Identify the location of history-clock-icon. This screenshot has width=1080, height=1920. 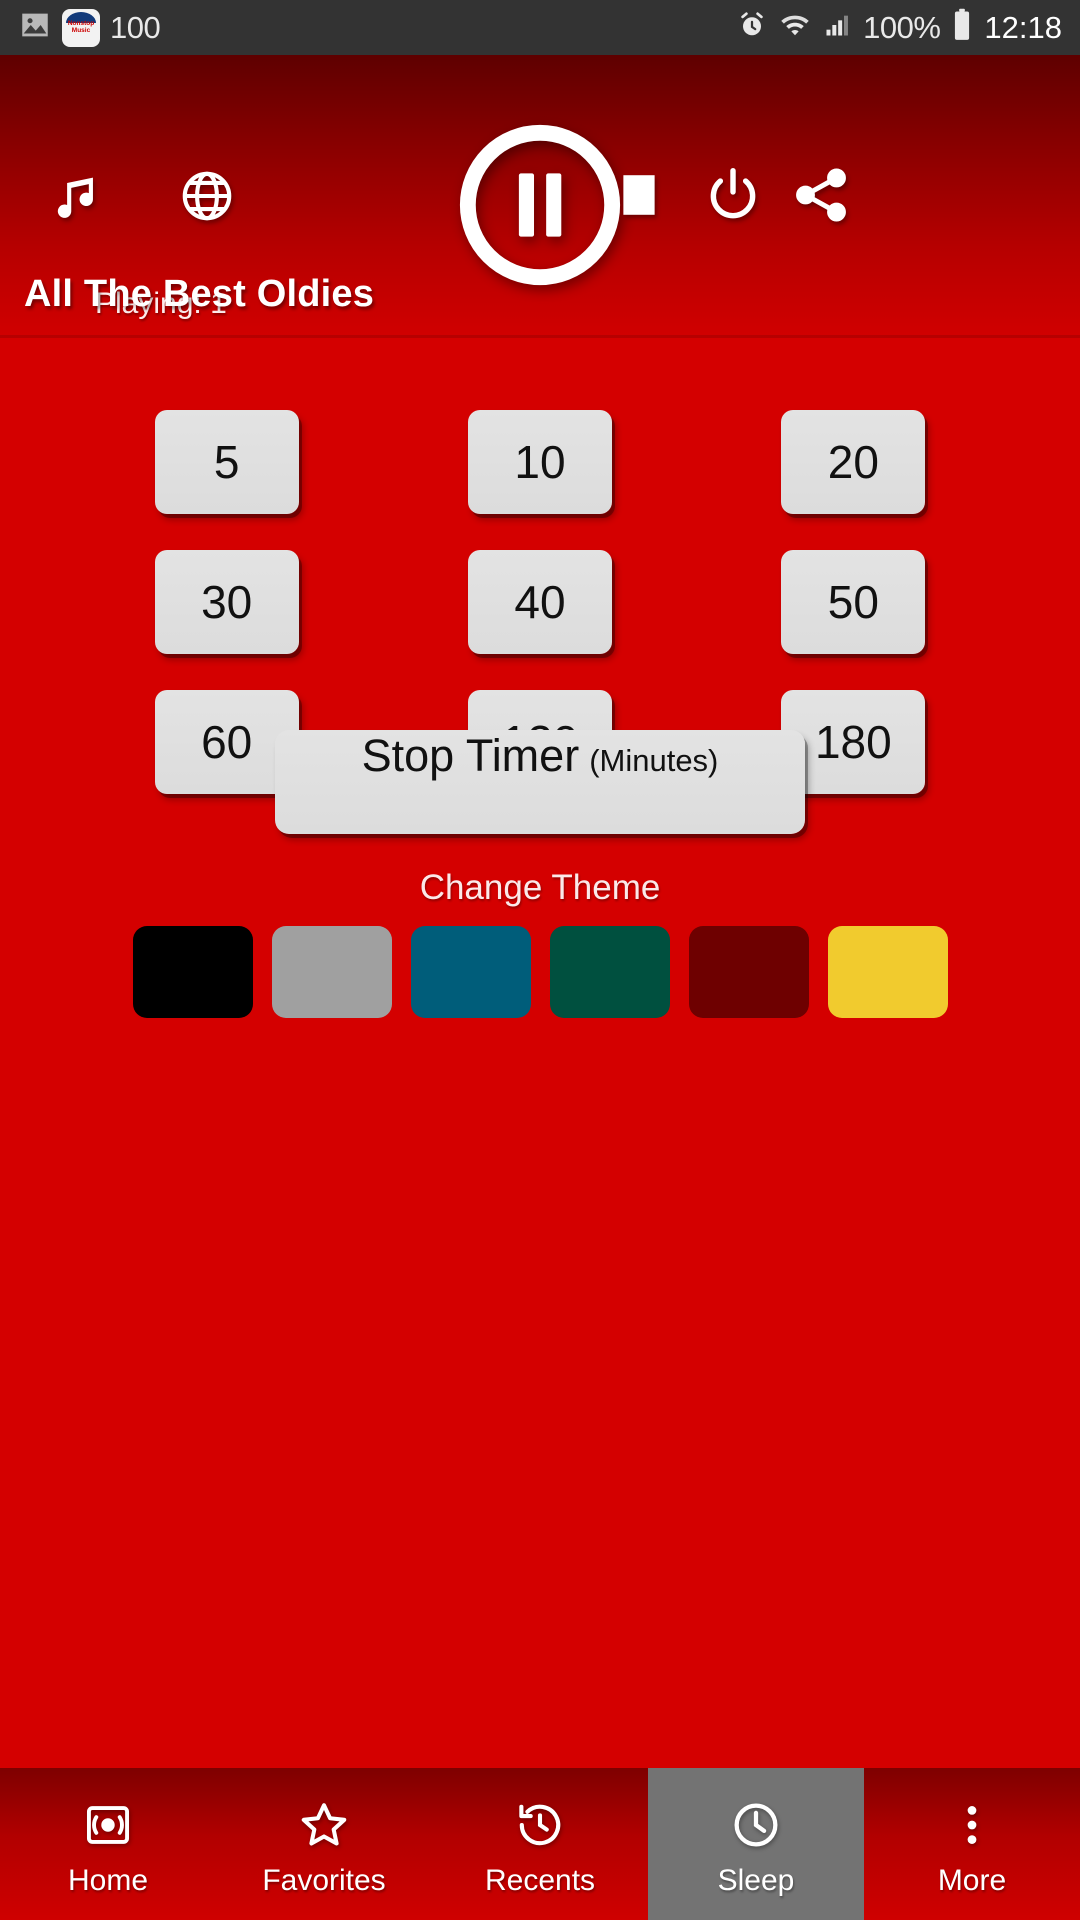
(540, 1825).